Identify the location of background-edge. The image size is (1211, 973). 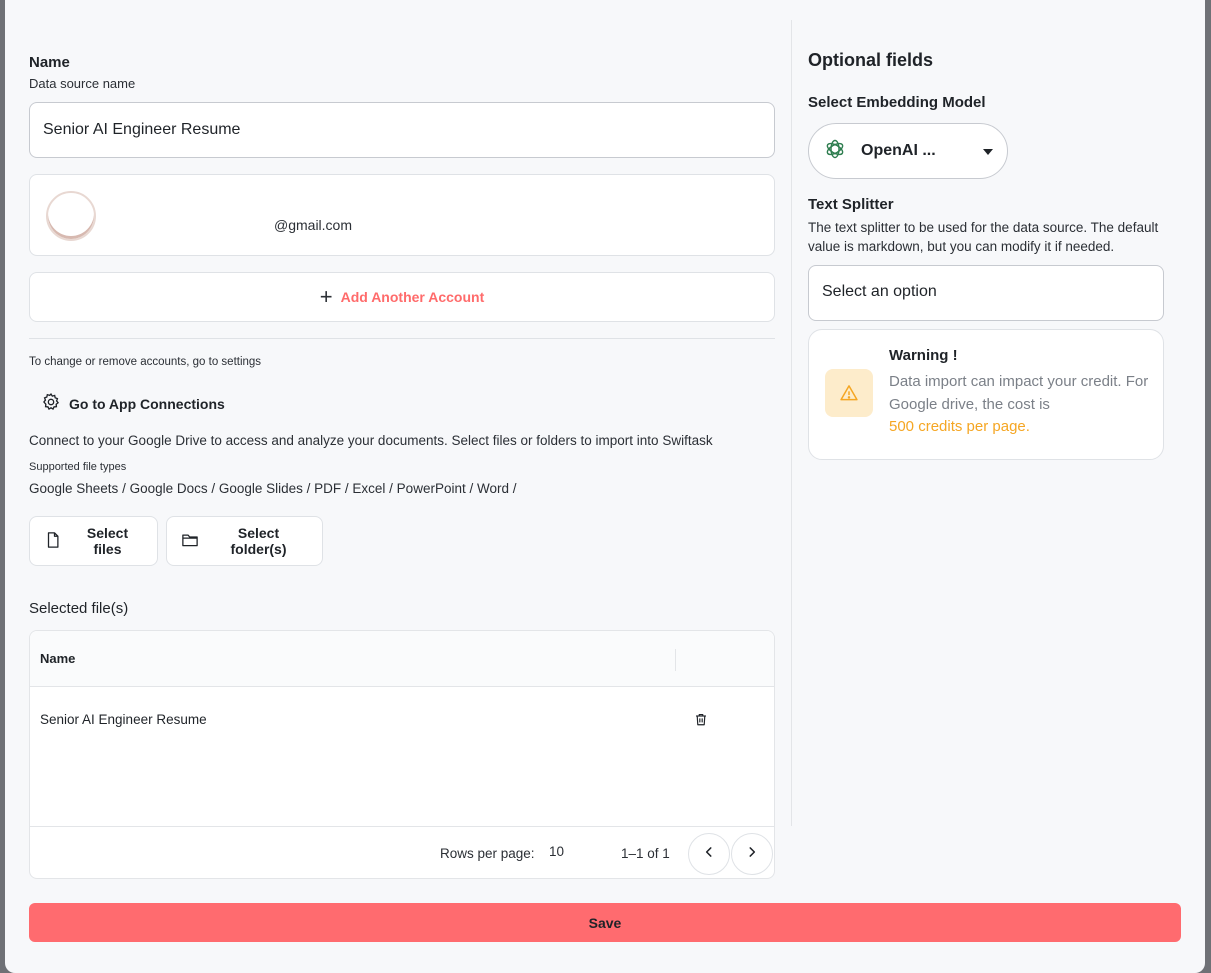
(1208, 486).